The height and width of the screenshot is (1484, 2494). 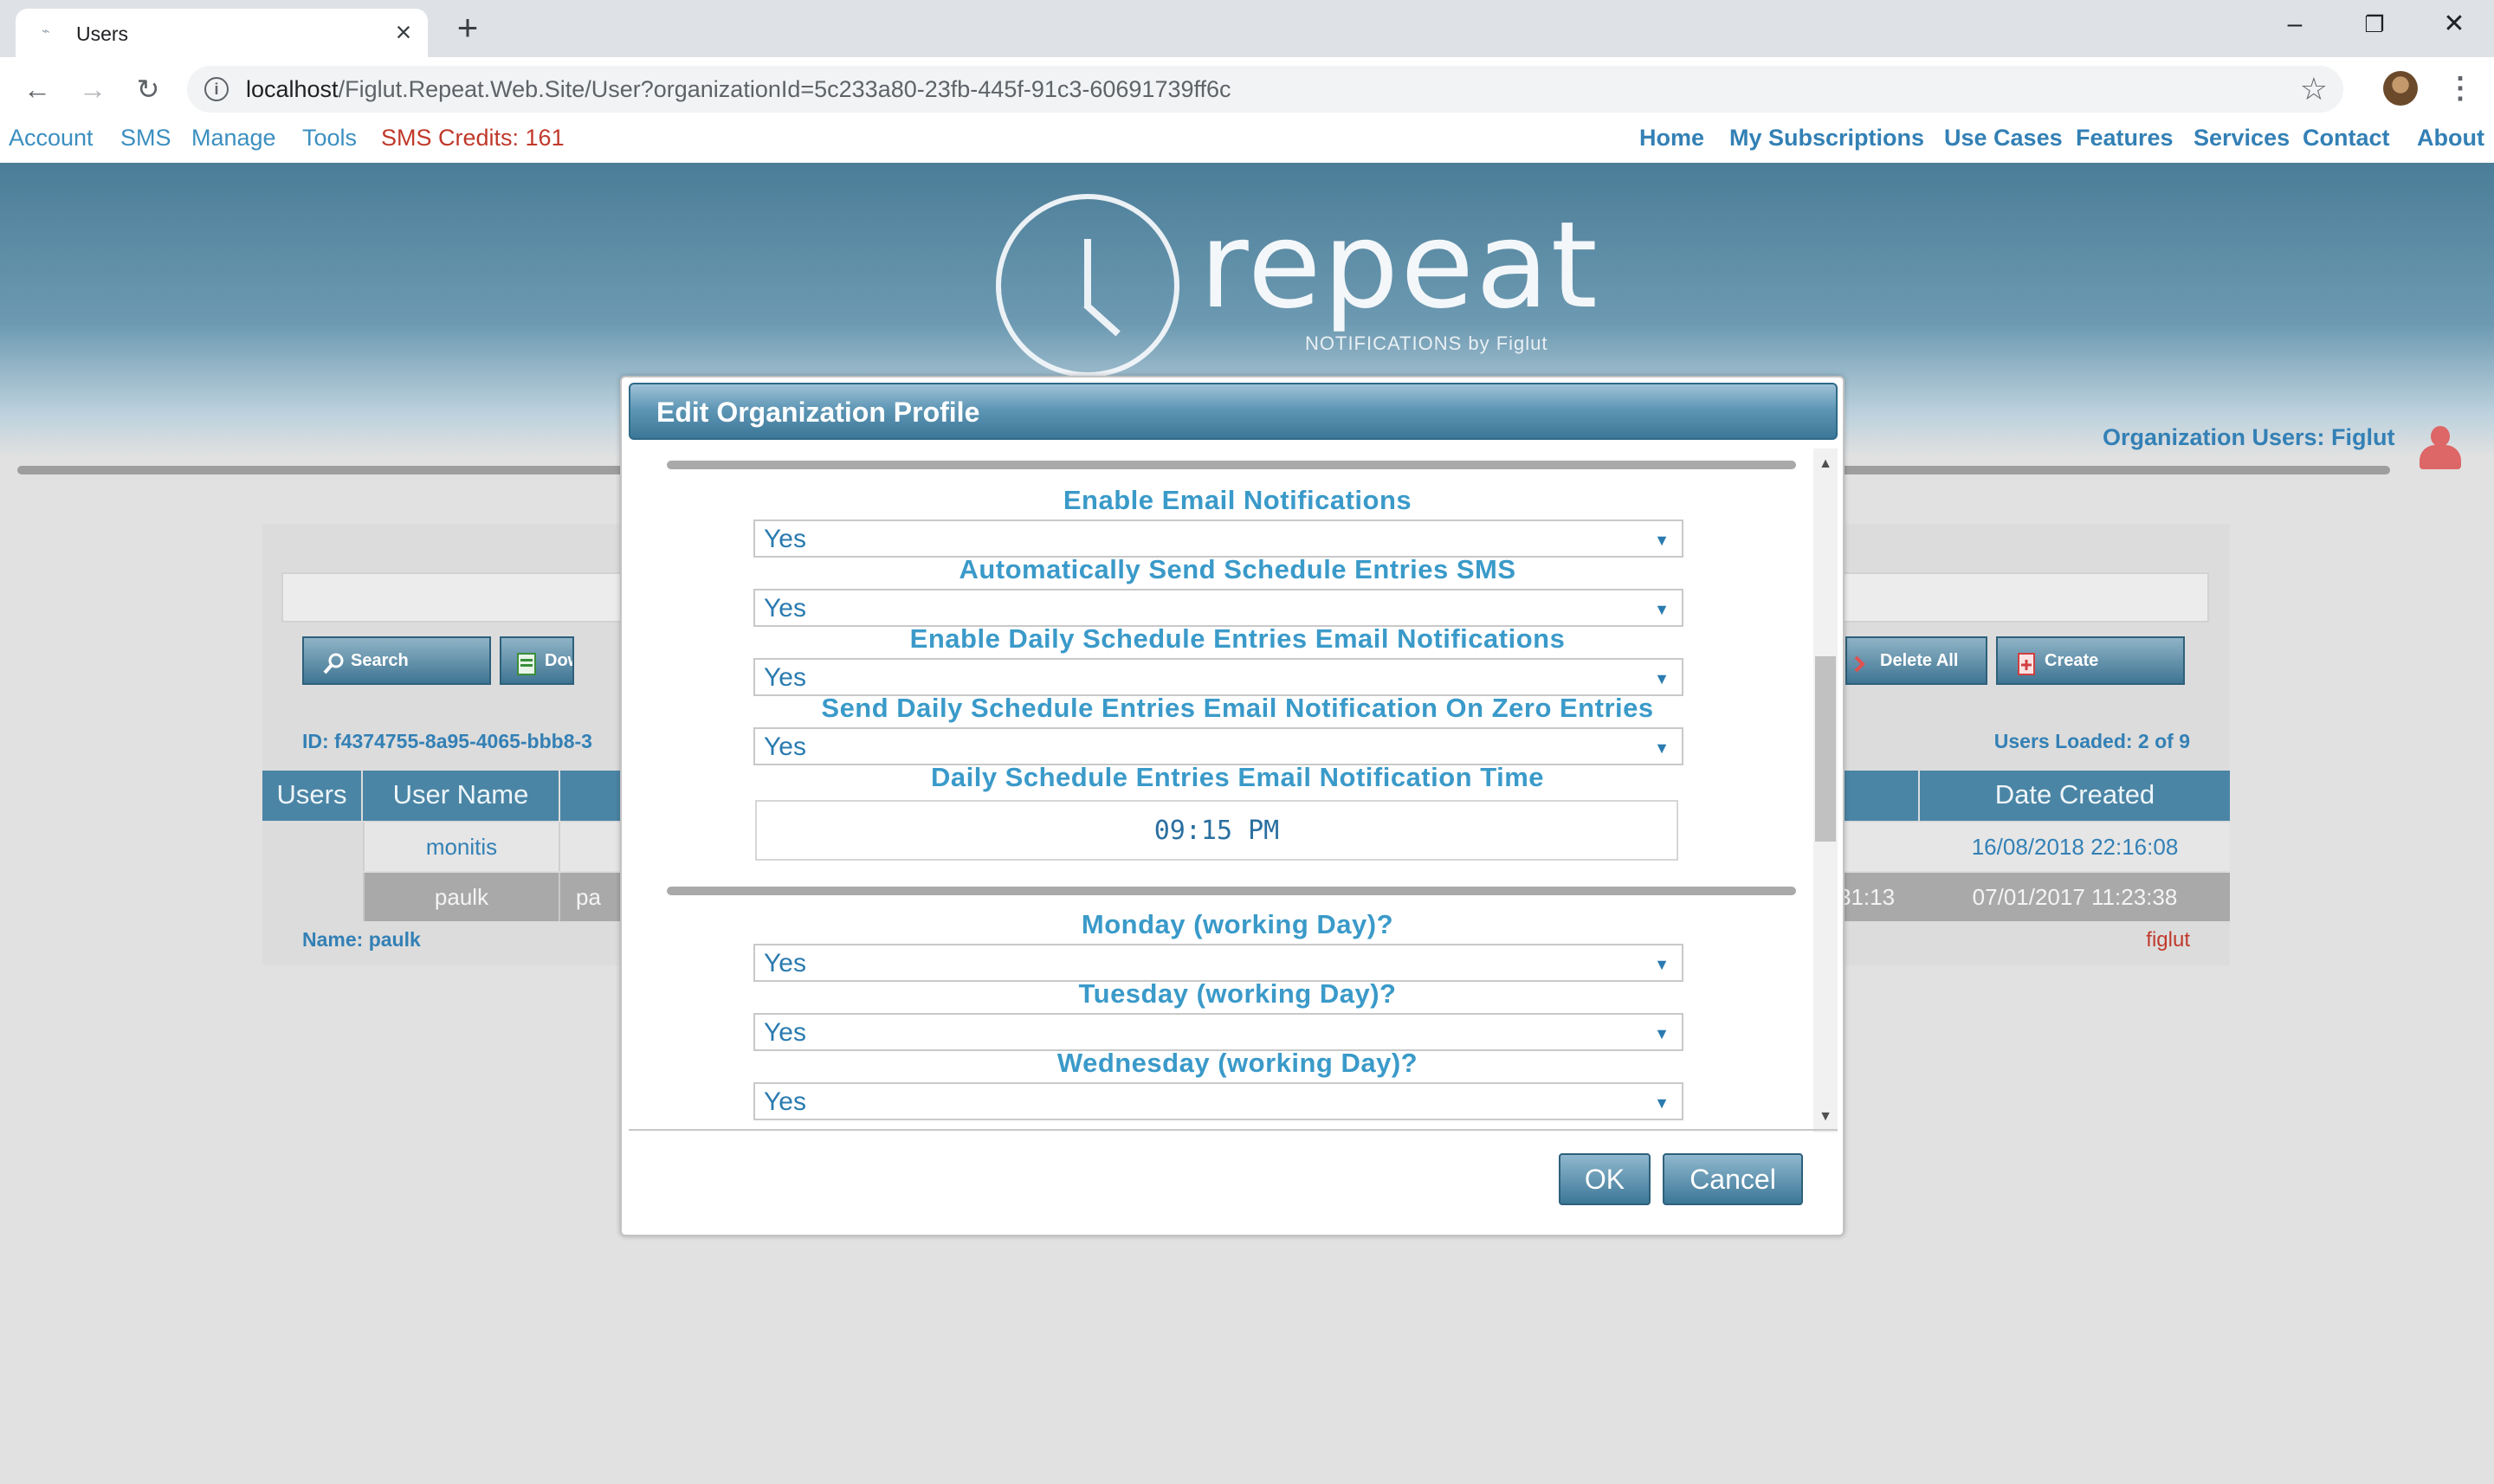 What do you see at coordinates (2440, 448) in the screenshot?
I see `user-icon` at bounding box center [2440, 448].